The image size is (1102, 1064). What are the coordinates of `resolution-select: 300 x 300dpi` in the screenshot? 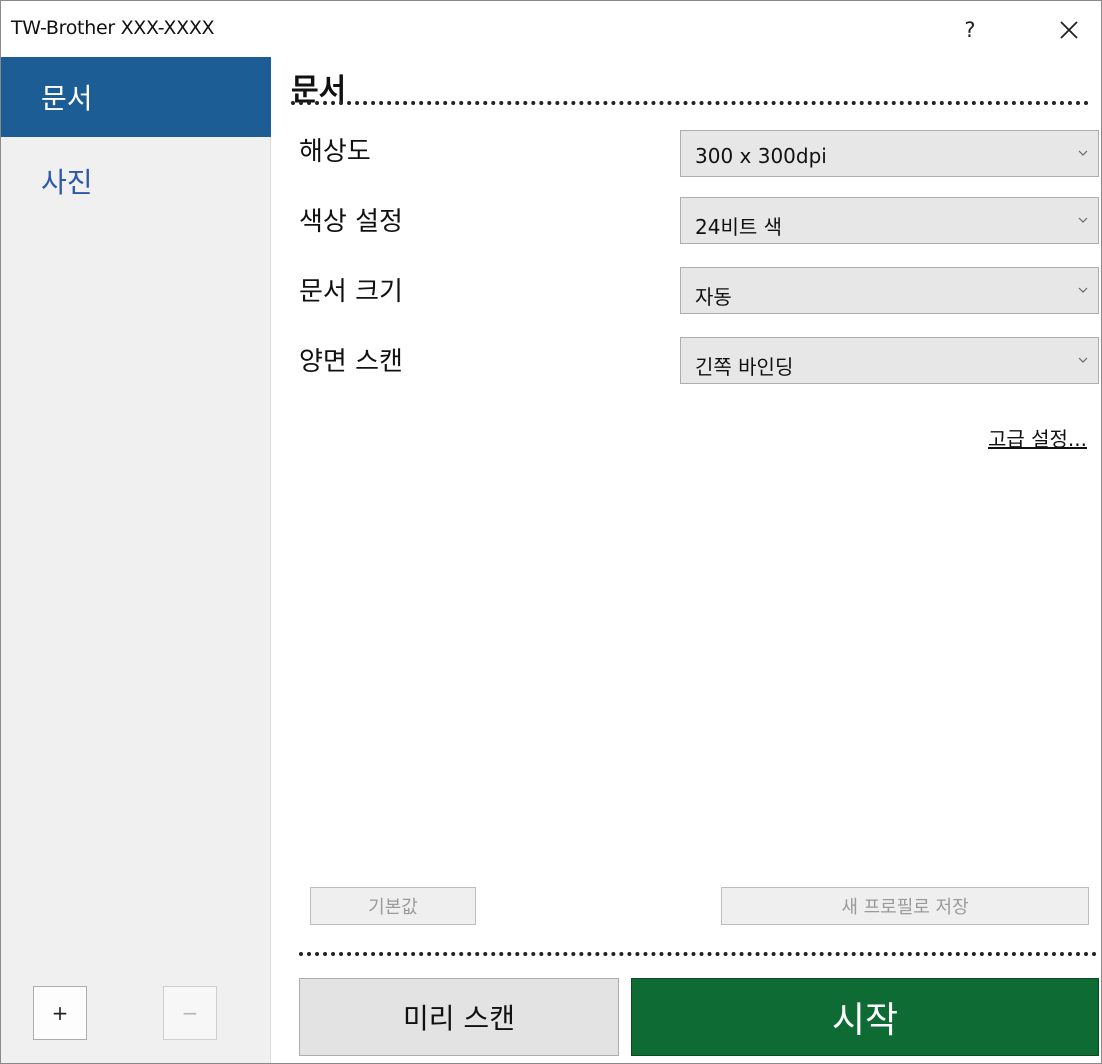 It's located at (889, 153).